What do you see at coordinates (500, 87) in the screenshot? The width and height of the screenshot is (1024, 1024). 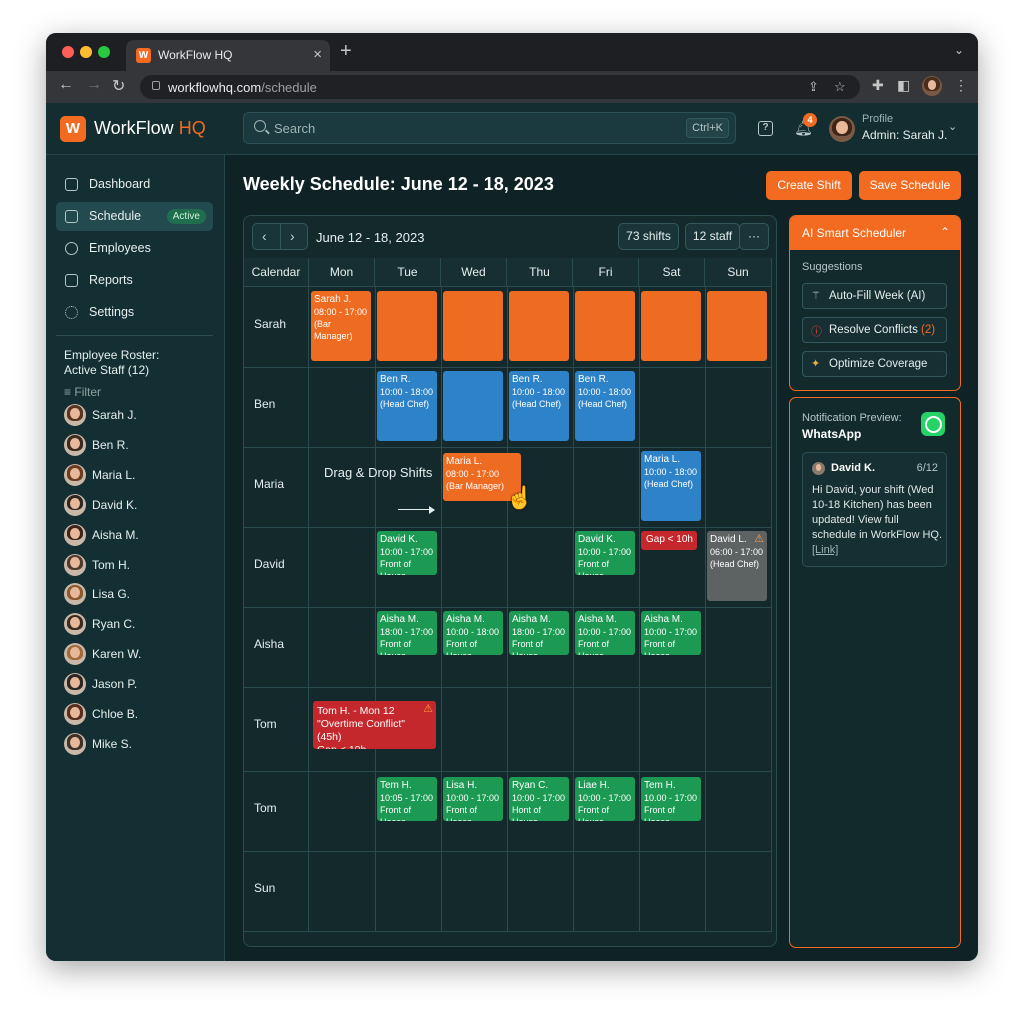 I see `address-bar: workflowhq.com/schedule ⇪ ☆` at bounding box center [500, 87].